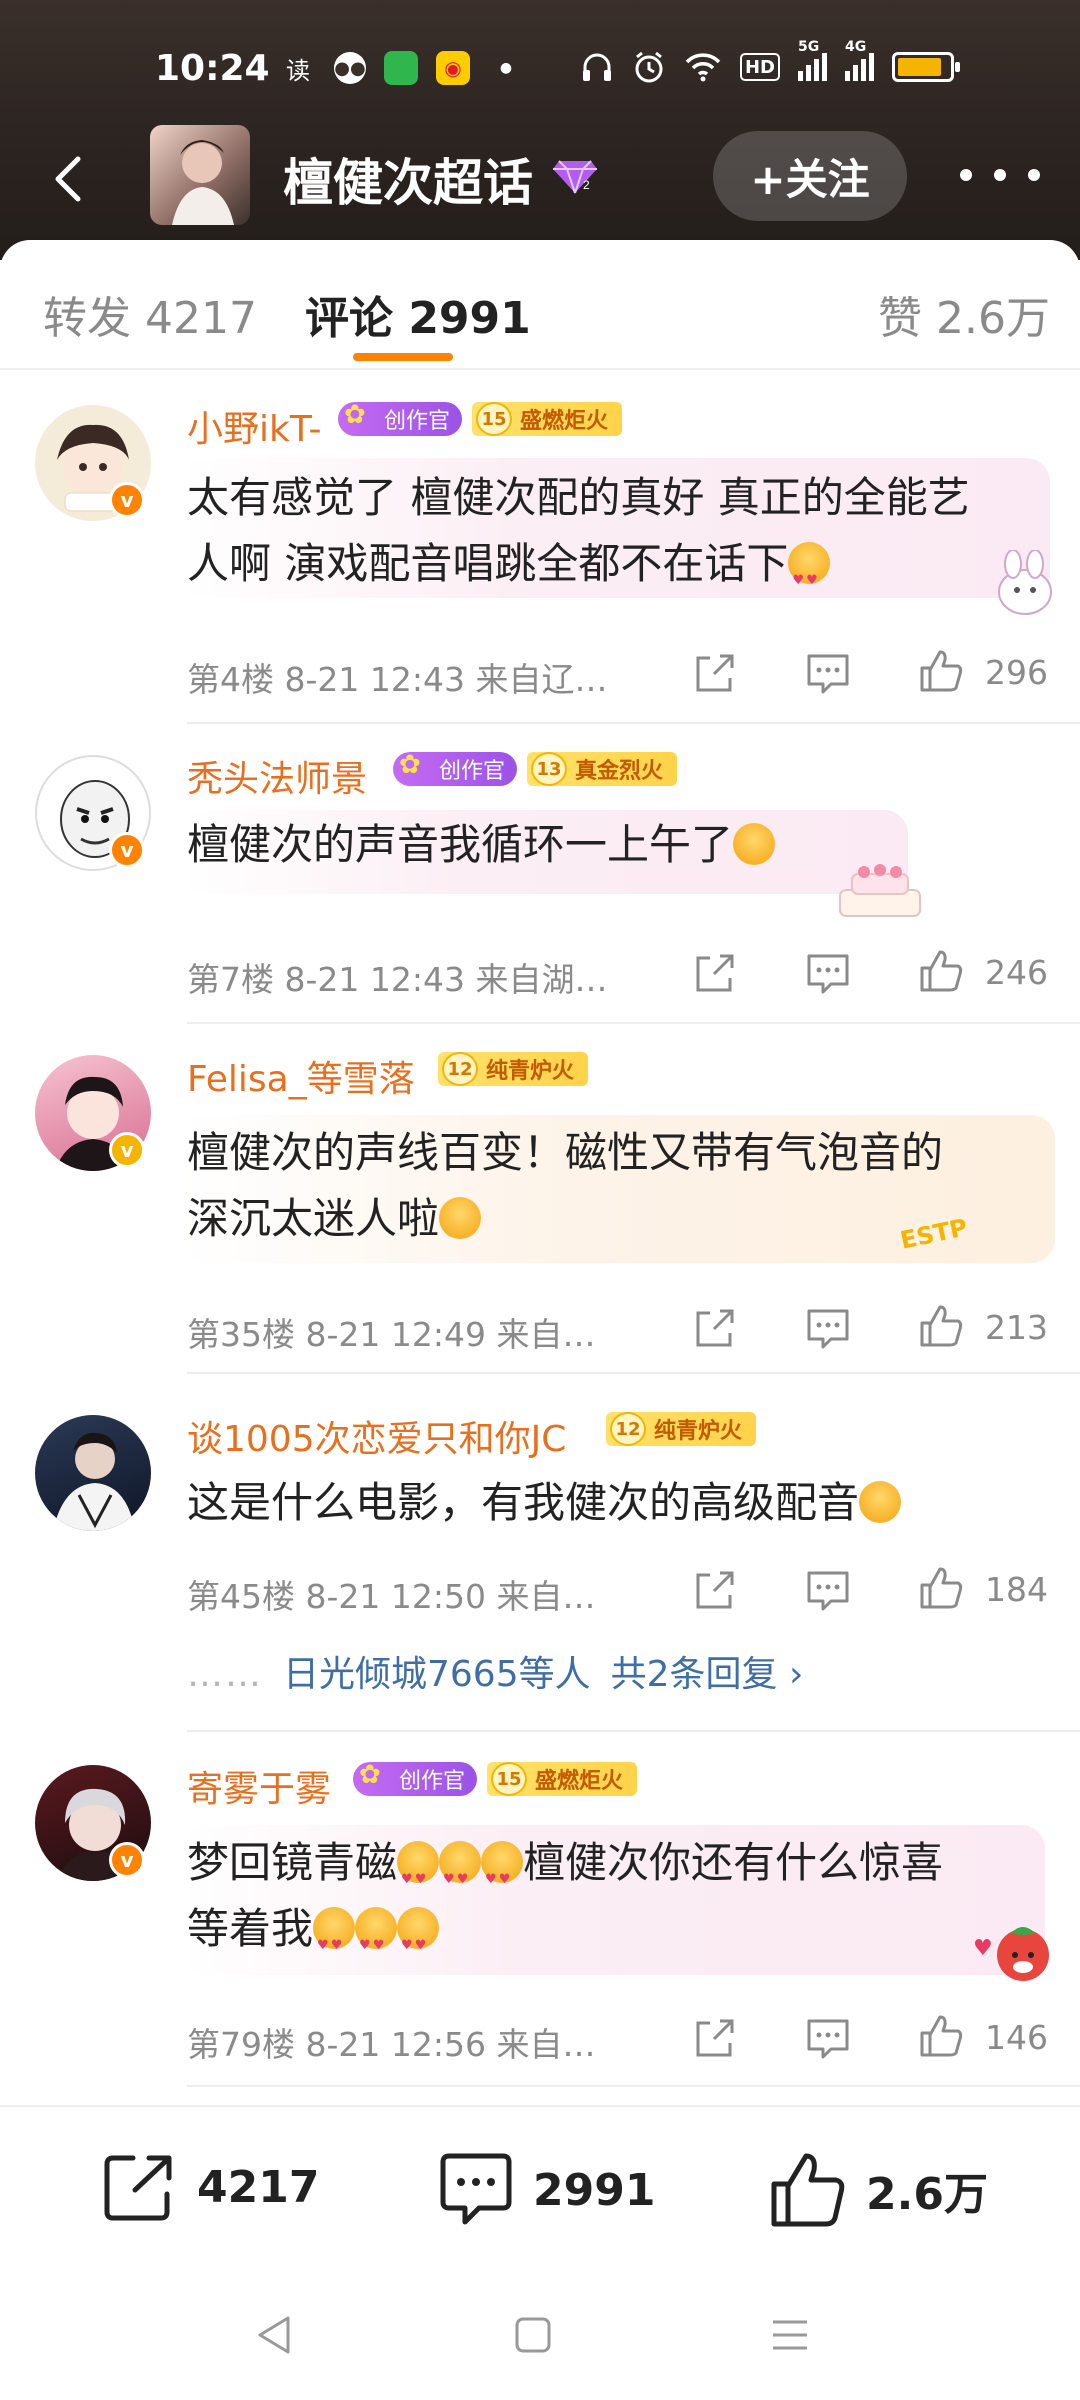 Image resolution: width=1080 pixels, height=2400 pixels. I want to click on wifi-icon, so click(703, 67).